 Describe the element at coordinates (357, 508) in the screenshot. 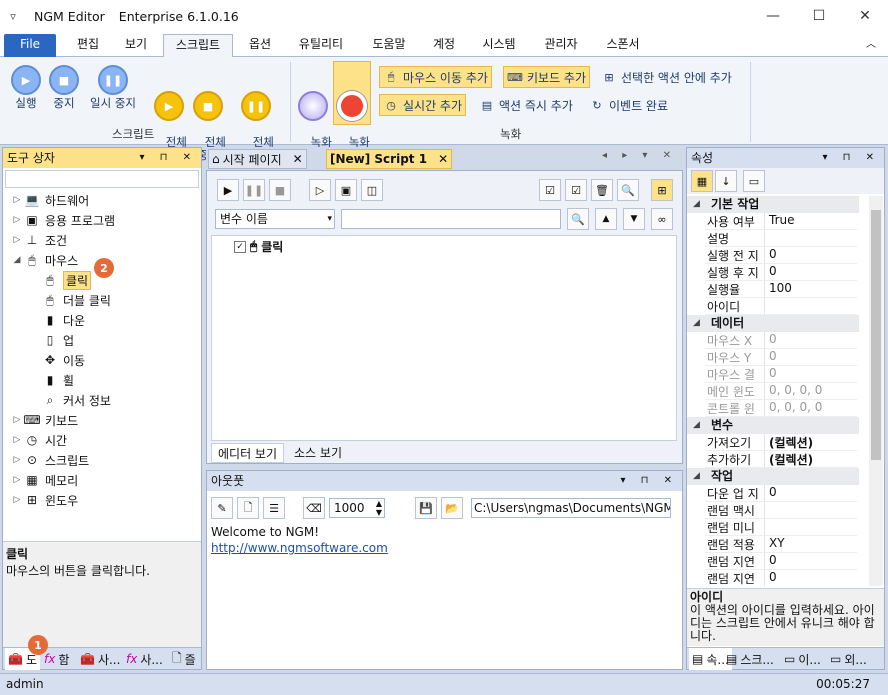

I see `line-count-stepper: 1000 ▲ ▼` at that location.